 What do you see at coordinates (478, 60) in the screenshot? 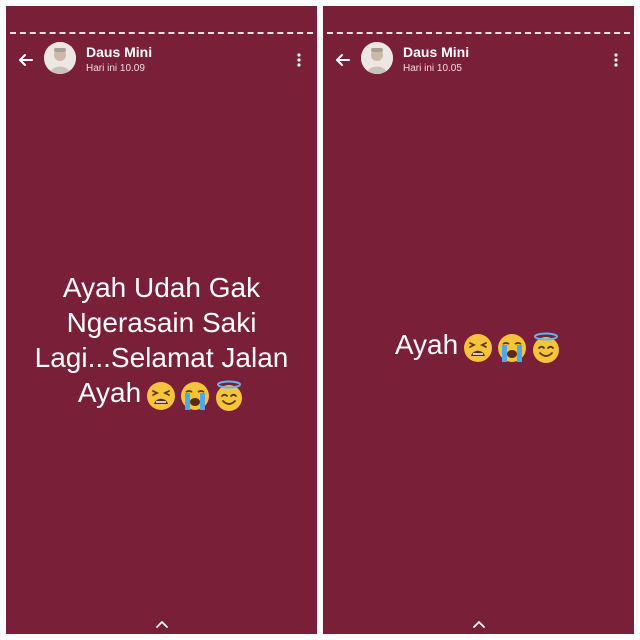
I see `story-header: Daus Mini Hari ini 10.05` at bounding box center [478, 60].